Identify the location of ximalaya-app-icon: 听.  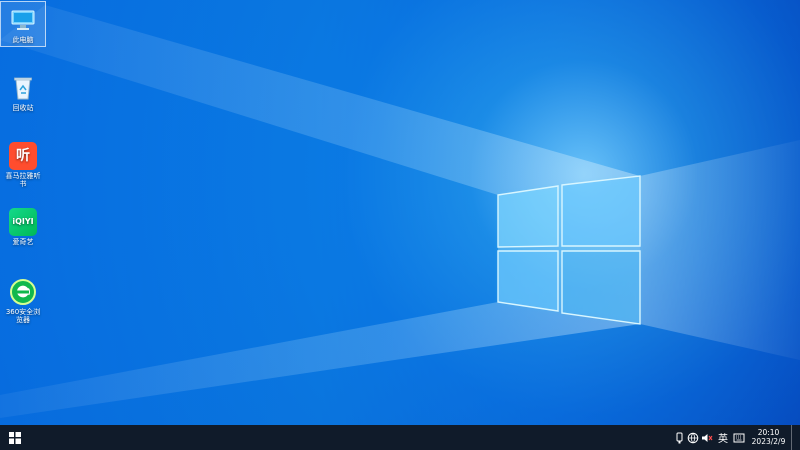
(23, 156).